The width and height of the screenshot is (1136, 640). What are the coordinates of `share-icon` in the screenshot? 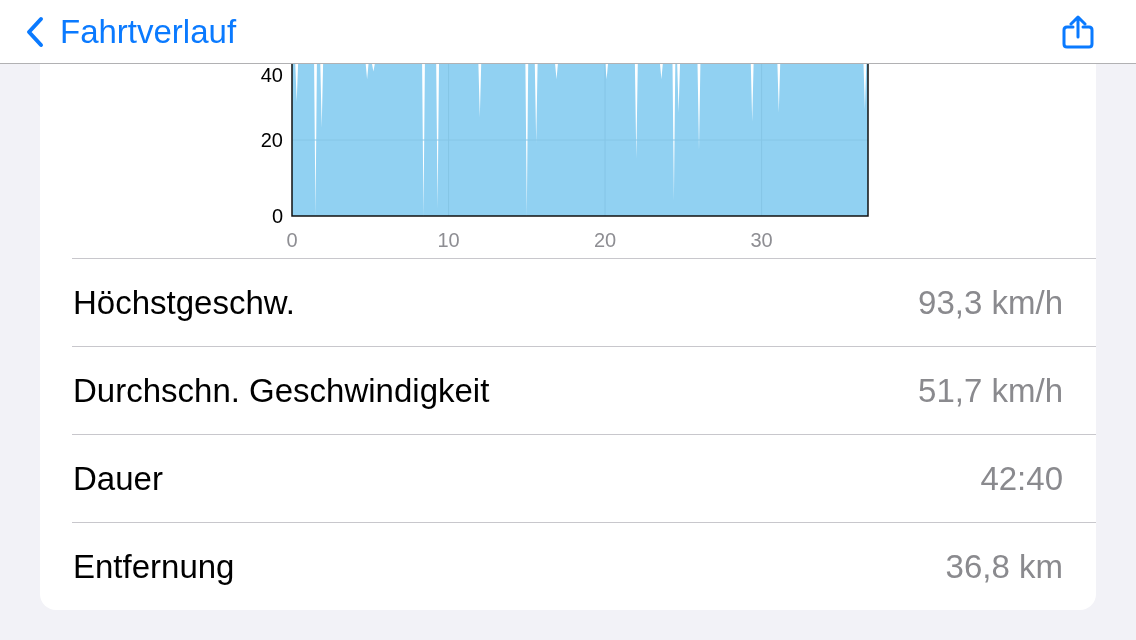 It's located at (1078, 31).